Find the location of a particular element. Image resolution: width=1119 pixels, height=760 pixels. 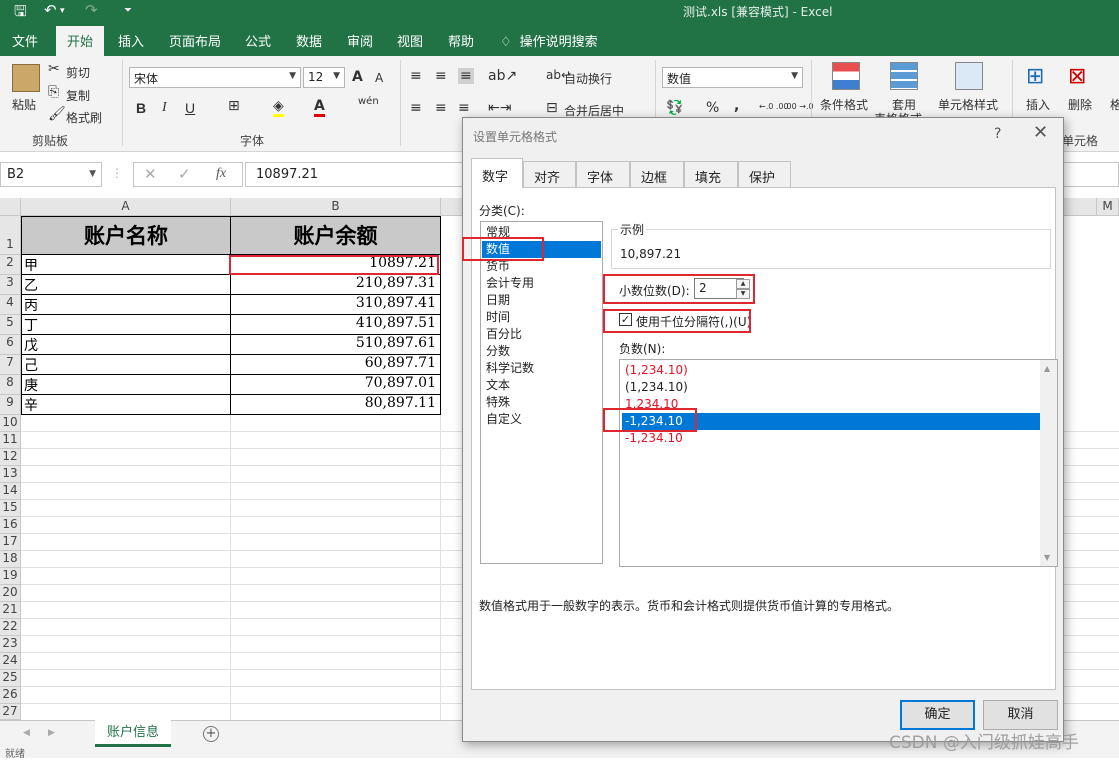

row-header: 26 is located at coordinates (10, 695).